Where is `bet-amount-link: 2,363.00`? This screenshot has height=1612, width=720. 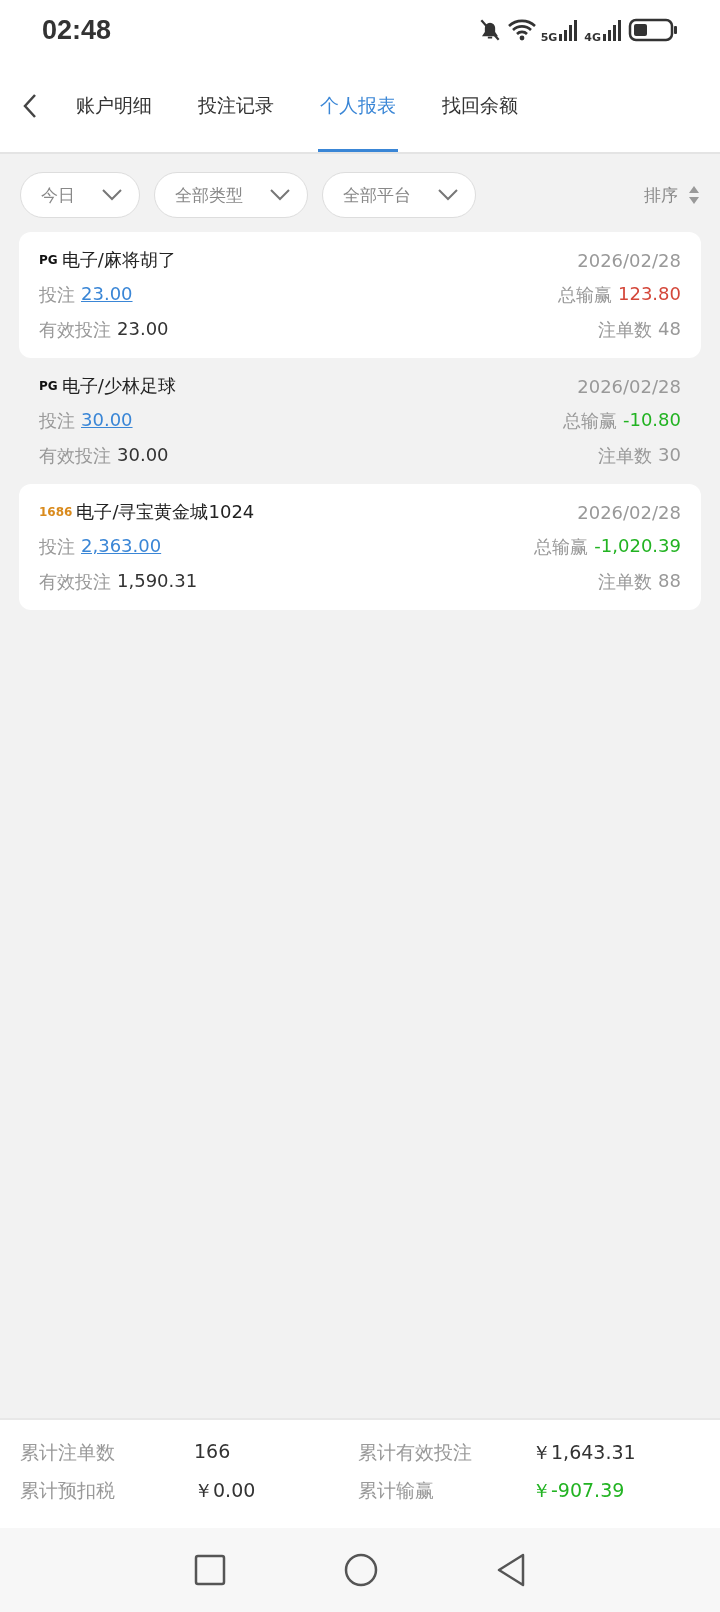
bet-amount-link: 2,363.00 is located at coordinates (121, 547).